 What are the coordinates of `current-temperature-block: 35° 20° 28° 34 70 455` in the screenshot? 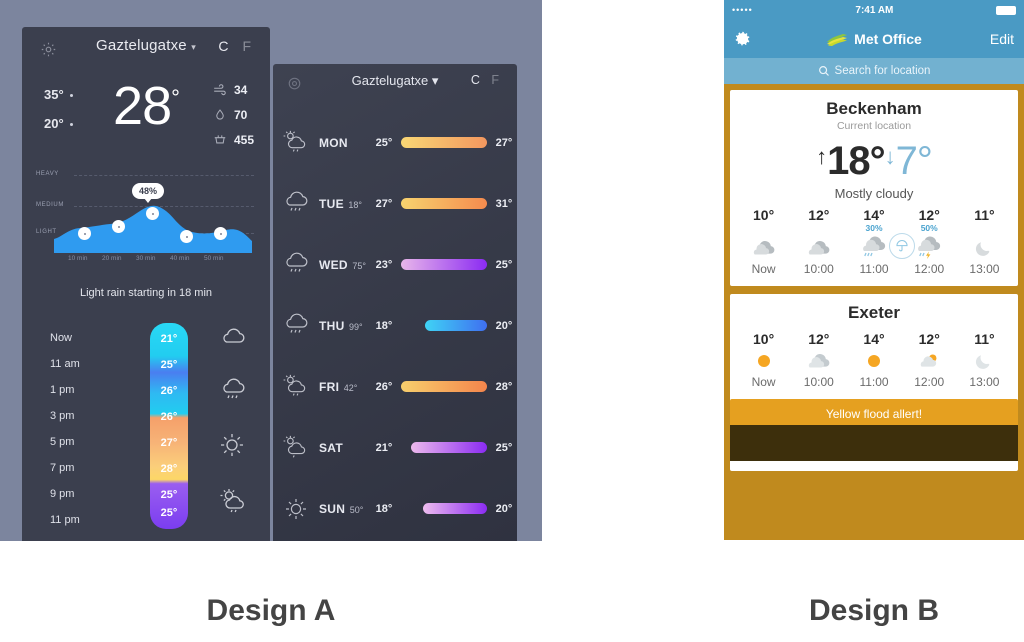 It's located at (146, 118).